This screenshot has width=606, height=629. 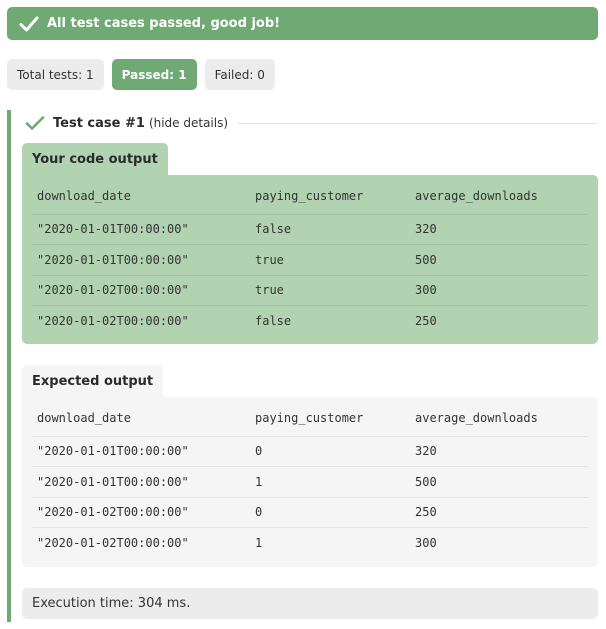 I want to click on table-row: "2020-01-01T00:00:00" 0 320, so click(x=310, y=451).